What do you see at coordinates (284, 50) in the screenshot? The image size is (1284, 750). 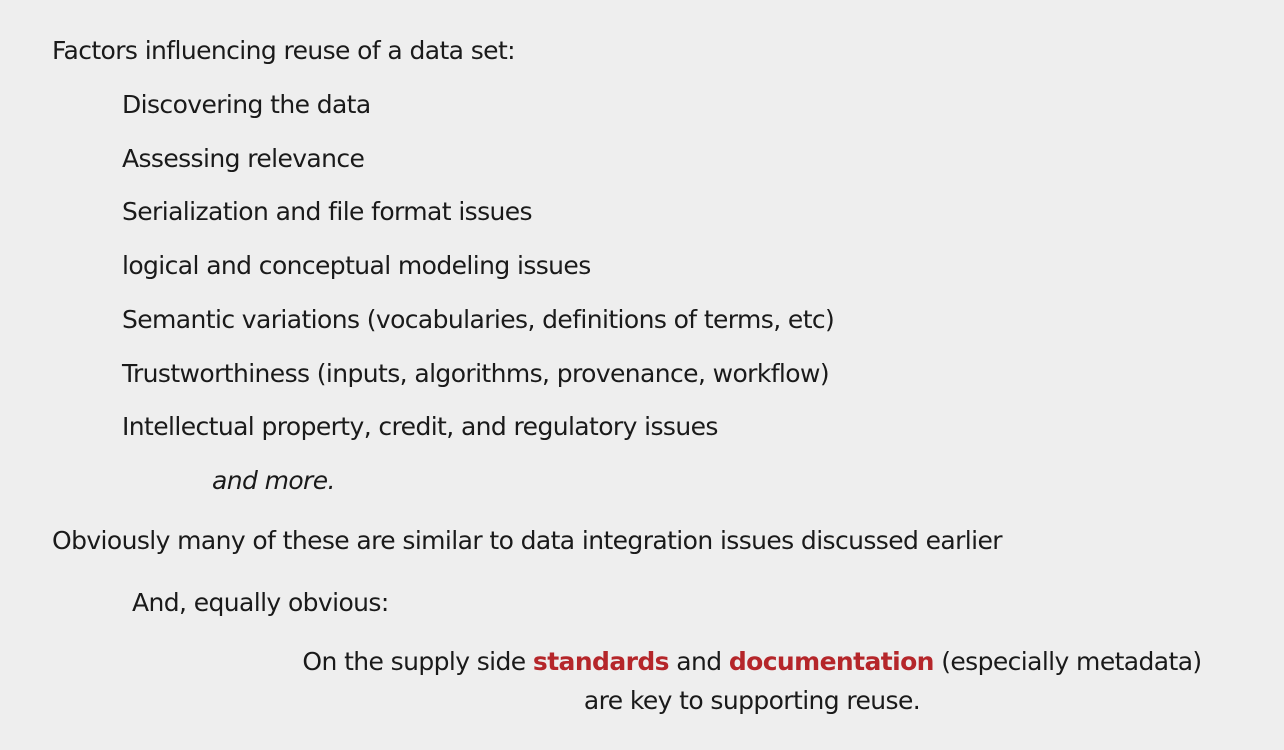 I see `slide-heading: Factors influencing reuse of a data set:` at bounding box center [284, 50].